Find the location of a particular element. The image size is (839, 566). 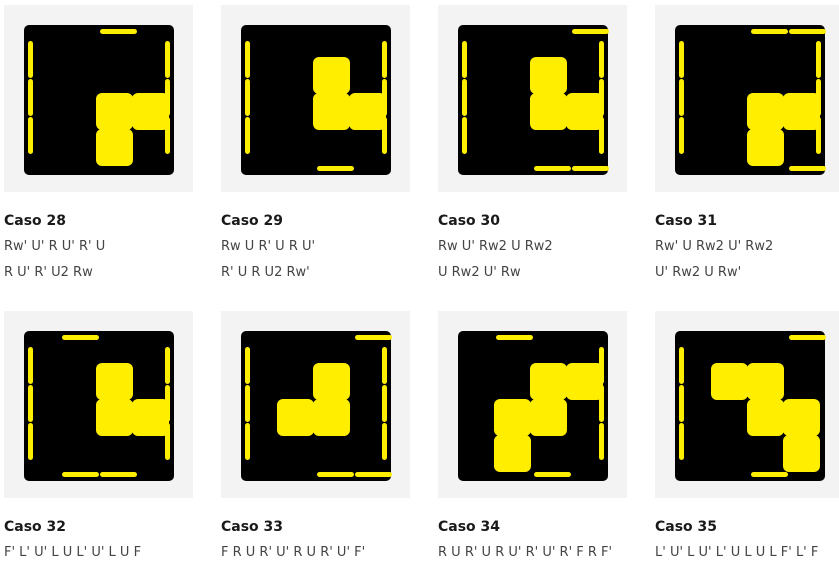

case-algorithm-line-2: U' Rw2 U Rw' is located at coordinates (698, 272).